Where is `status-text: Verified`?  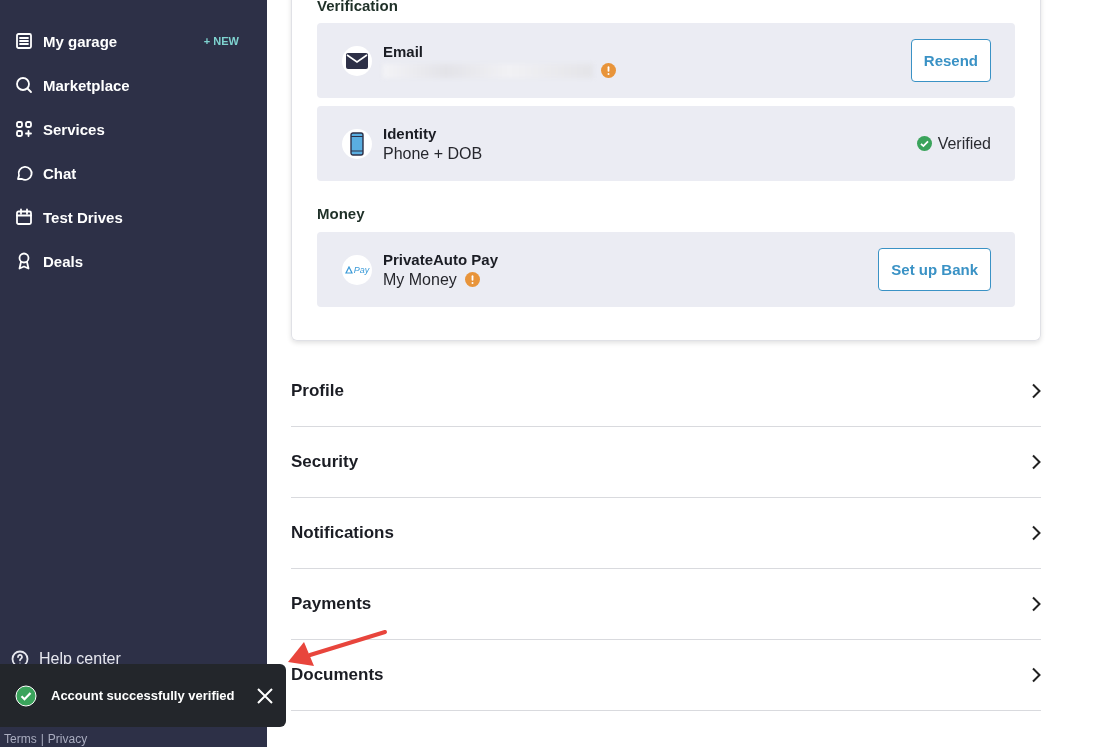 status-text: Verified is located at coordinates (964, 143).